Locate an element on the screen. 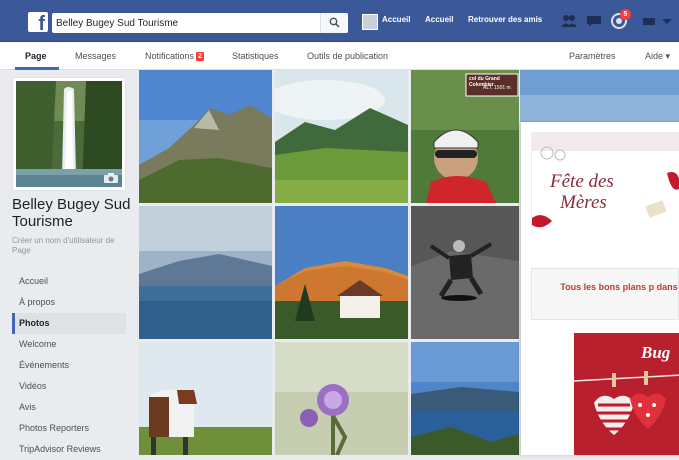 The width and height of the screenshot is (679, 460). help-icon is located at coordinates (649, 21).